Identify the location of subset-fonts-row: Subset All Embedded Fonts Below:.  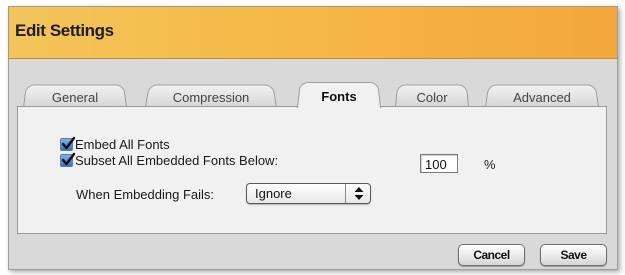
(169, 160).